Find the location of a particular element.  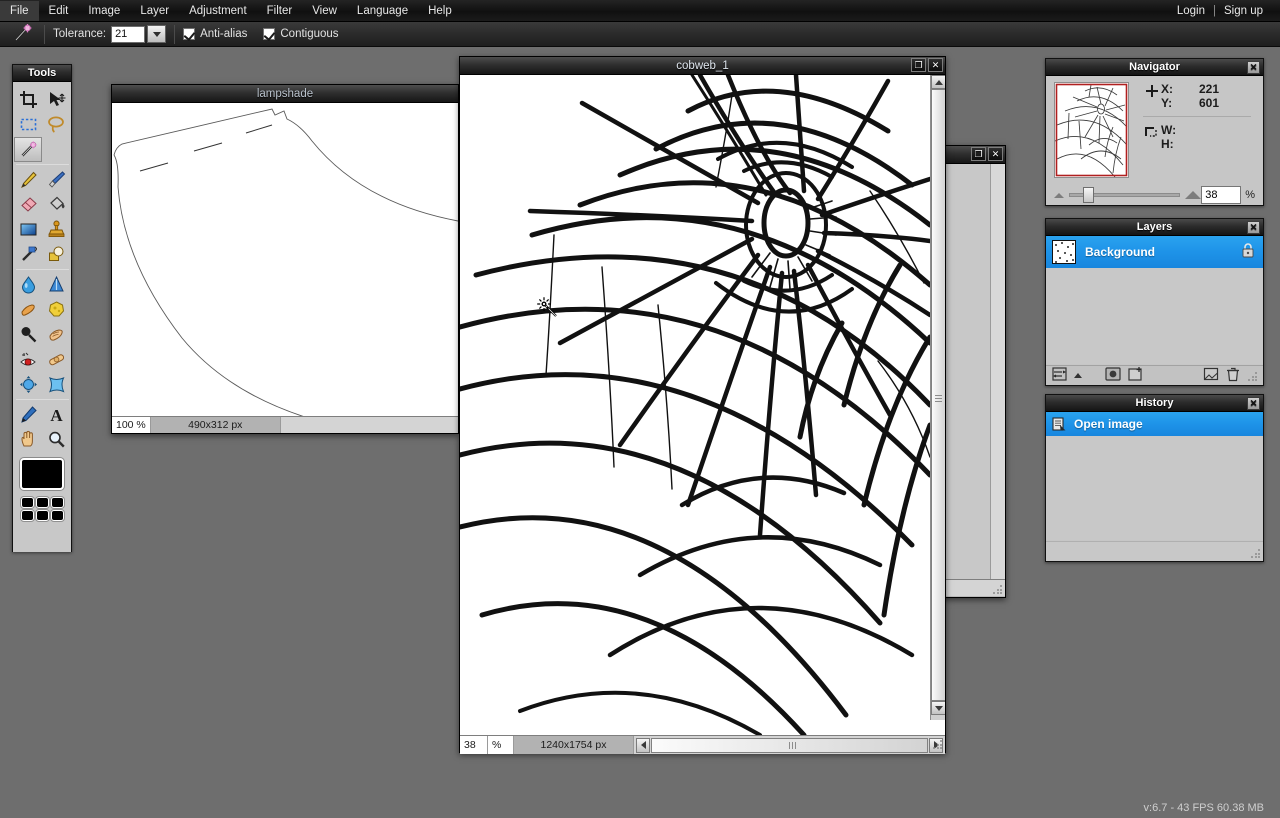

tolerance-input is located at coordinates (128, 34).